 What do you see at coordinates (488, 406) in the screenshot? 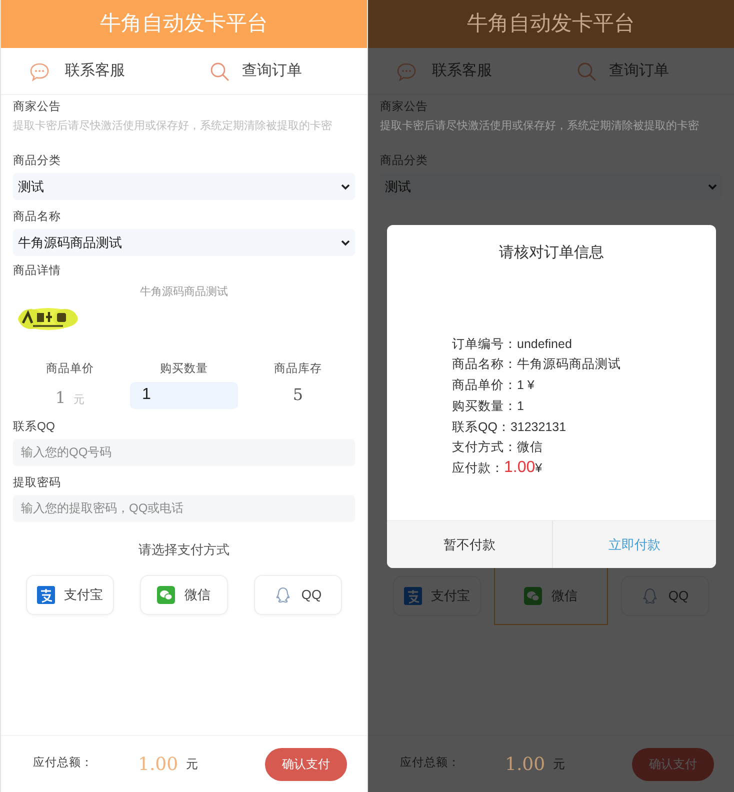
I see `order-info-line: 购买数量：1` at bounding box center [488, 406].